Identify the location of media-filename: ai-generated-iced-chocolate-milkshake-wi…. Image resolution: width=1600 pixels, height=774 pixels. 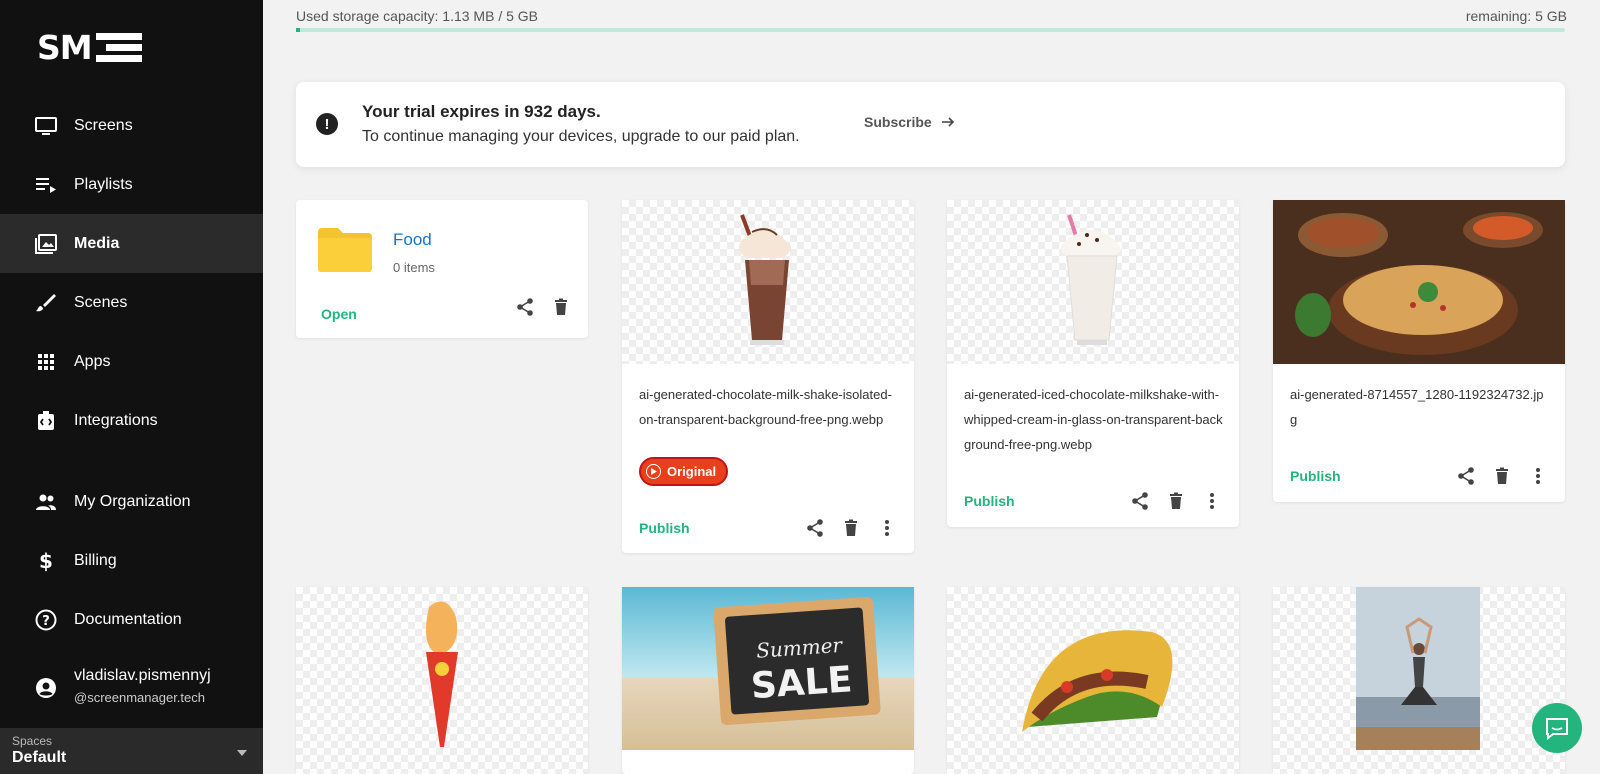
(1093, 419).